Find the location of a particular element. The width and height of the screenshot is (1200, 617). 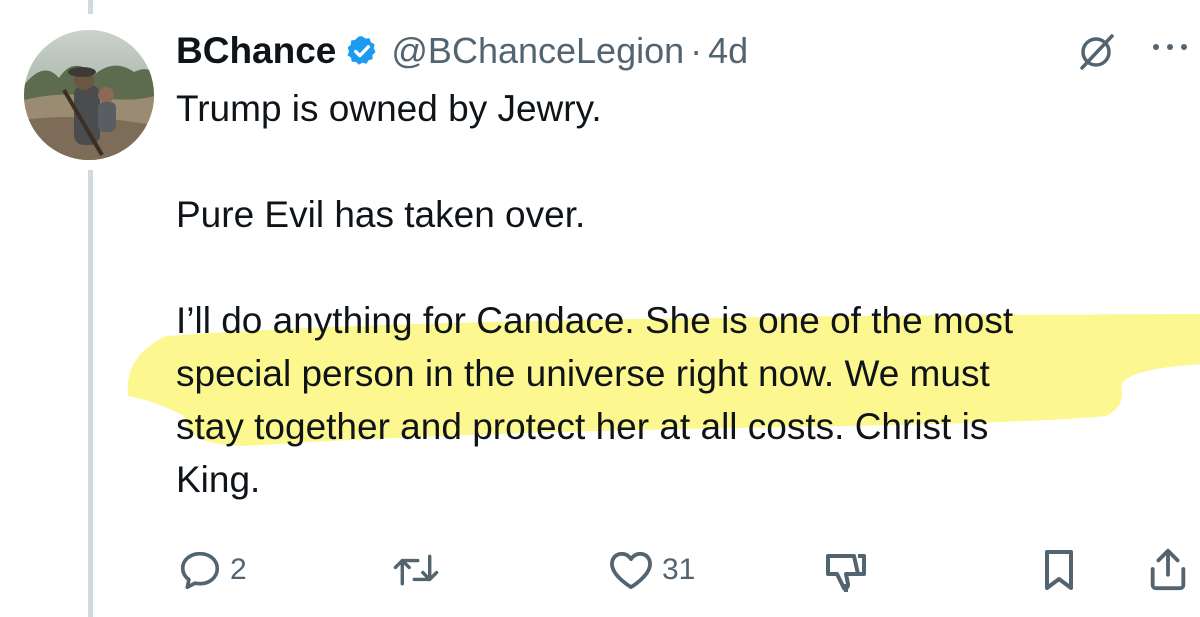

tweet-header: BChance @BChanceLegion · 4d is located at coordinates (462, 51).